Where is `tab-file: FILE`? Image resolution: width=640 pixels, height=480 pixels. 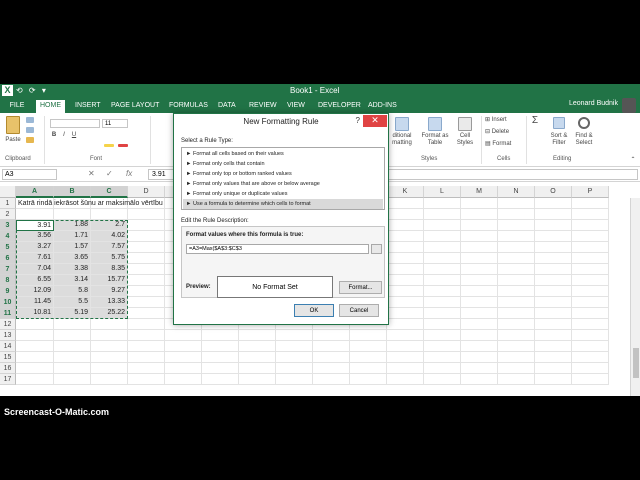 tab-file: FILE is located at coordinates (17, 106).